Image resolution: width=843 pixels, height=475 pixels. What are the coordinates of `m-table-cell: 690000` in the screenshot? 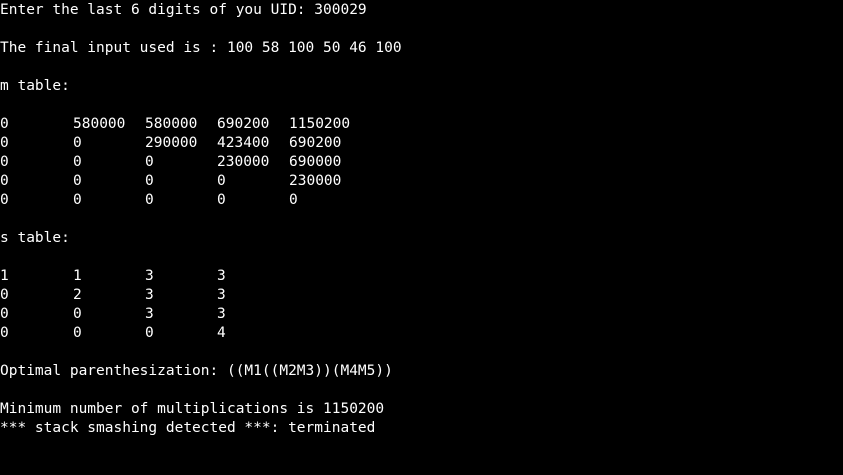 It's located at (315, 162).